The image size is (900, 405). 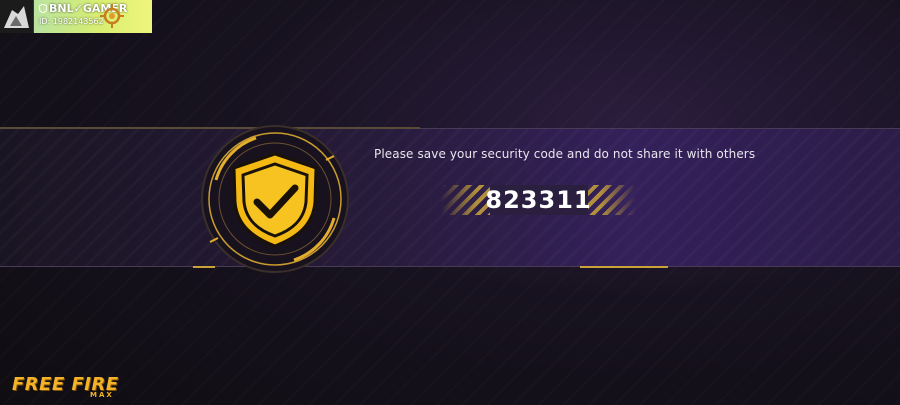 I want to click on game-logo: FREE FIRE MAX, so click(x=78, y=388).